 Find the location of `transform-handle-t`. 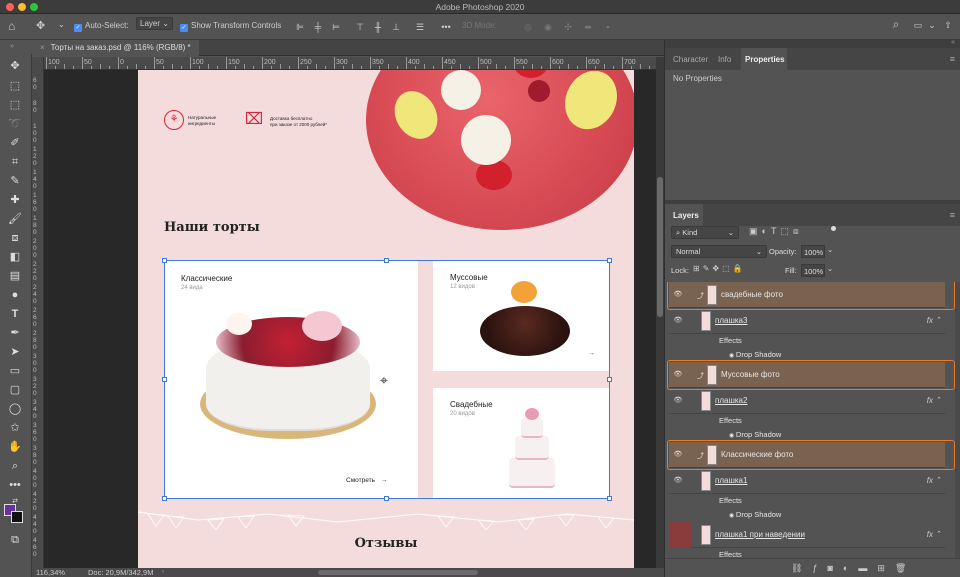

transform-handle-t is located at coordinates (386, 260).